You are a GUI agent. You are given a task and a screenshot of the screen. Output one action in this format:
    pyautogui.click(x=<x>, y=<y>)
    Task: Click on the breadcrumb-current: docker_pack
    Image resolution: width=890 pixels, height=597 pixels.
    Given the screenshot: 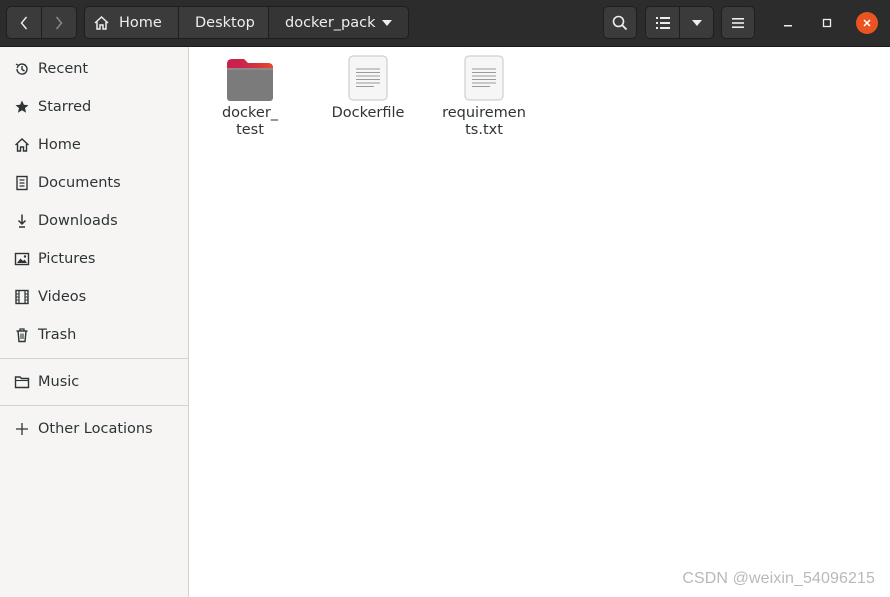 What is the action you would take?
    pyautogui.click(x=339, y=22)
    